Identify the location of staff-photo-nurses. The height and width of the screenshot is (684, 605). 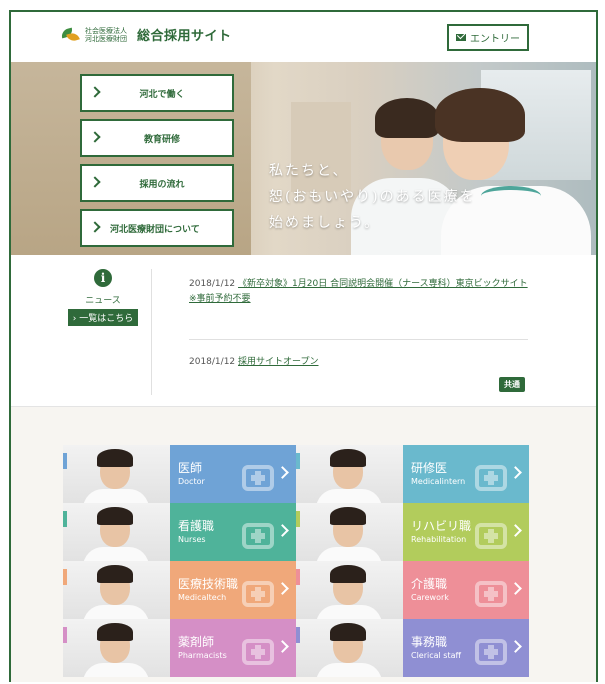
(116, 532).